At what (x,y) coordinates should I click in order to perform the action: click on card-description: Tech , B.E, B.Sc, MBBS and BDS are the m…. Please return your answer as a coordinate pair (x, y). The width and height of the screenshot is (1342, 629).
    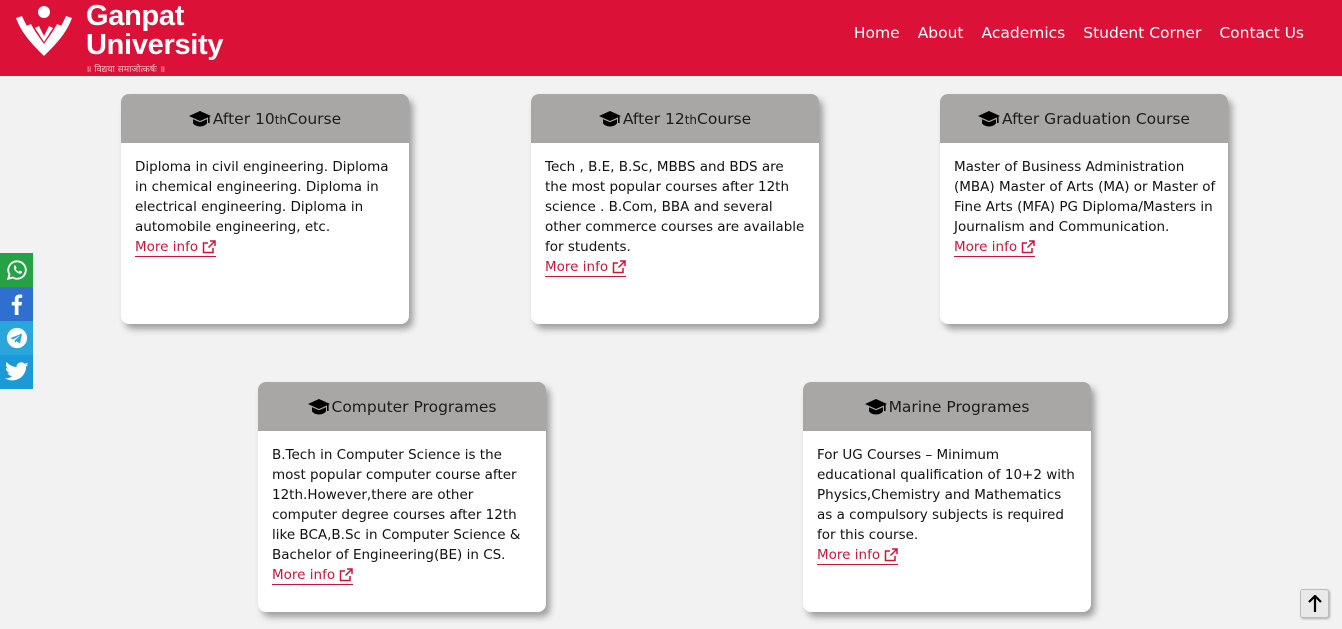
    Looking at the image, I should click on (675, 207).